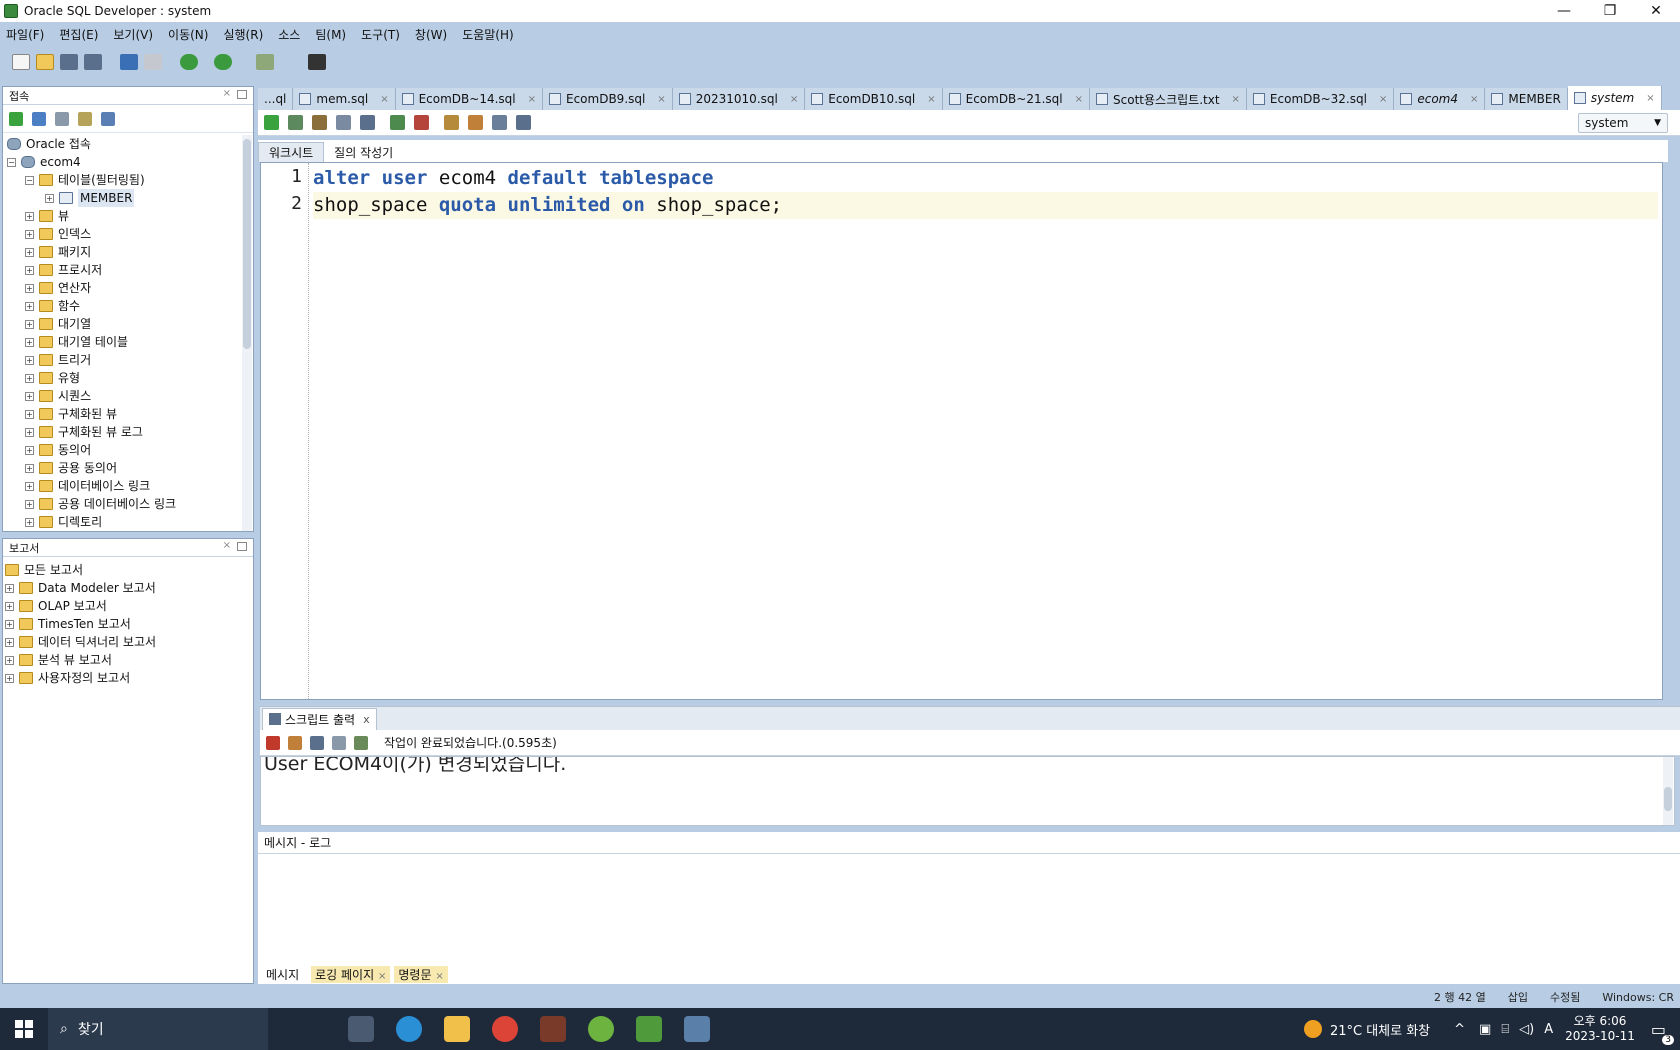 This screenshot has width=1680, height=1050. I want to click on network-icon: ⌸, so click(1505, 1029).